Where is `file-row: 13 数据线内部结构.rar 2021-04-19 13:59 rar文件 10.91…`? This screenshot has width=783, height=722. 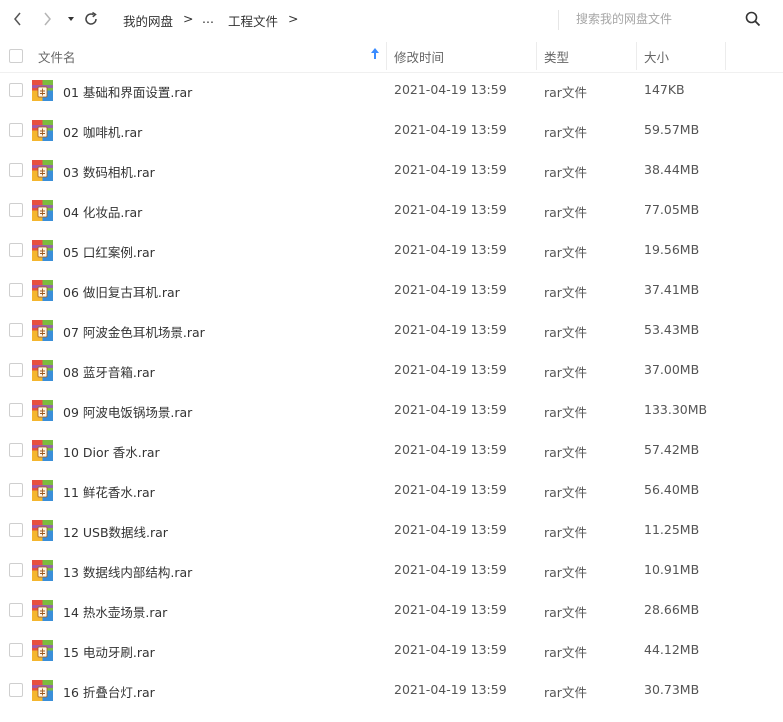
file-row: 13 数据线内部结构.rar 2021-04-19 13:59 rar文件 10.91… is located at coordinates (391, 570).